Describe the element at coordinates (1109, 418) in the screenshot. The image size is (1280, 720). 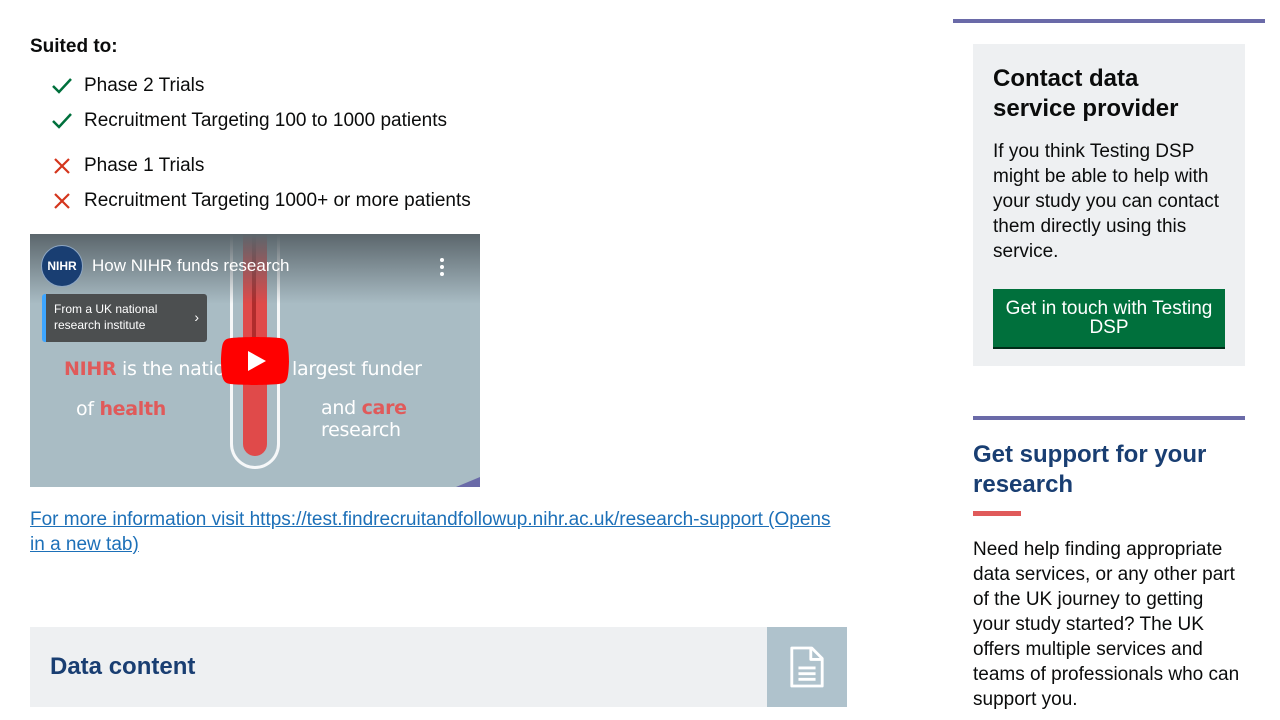
I see `support-divider` at that location.